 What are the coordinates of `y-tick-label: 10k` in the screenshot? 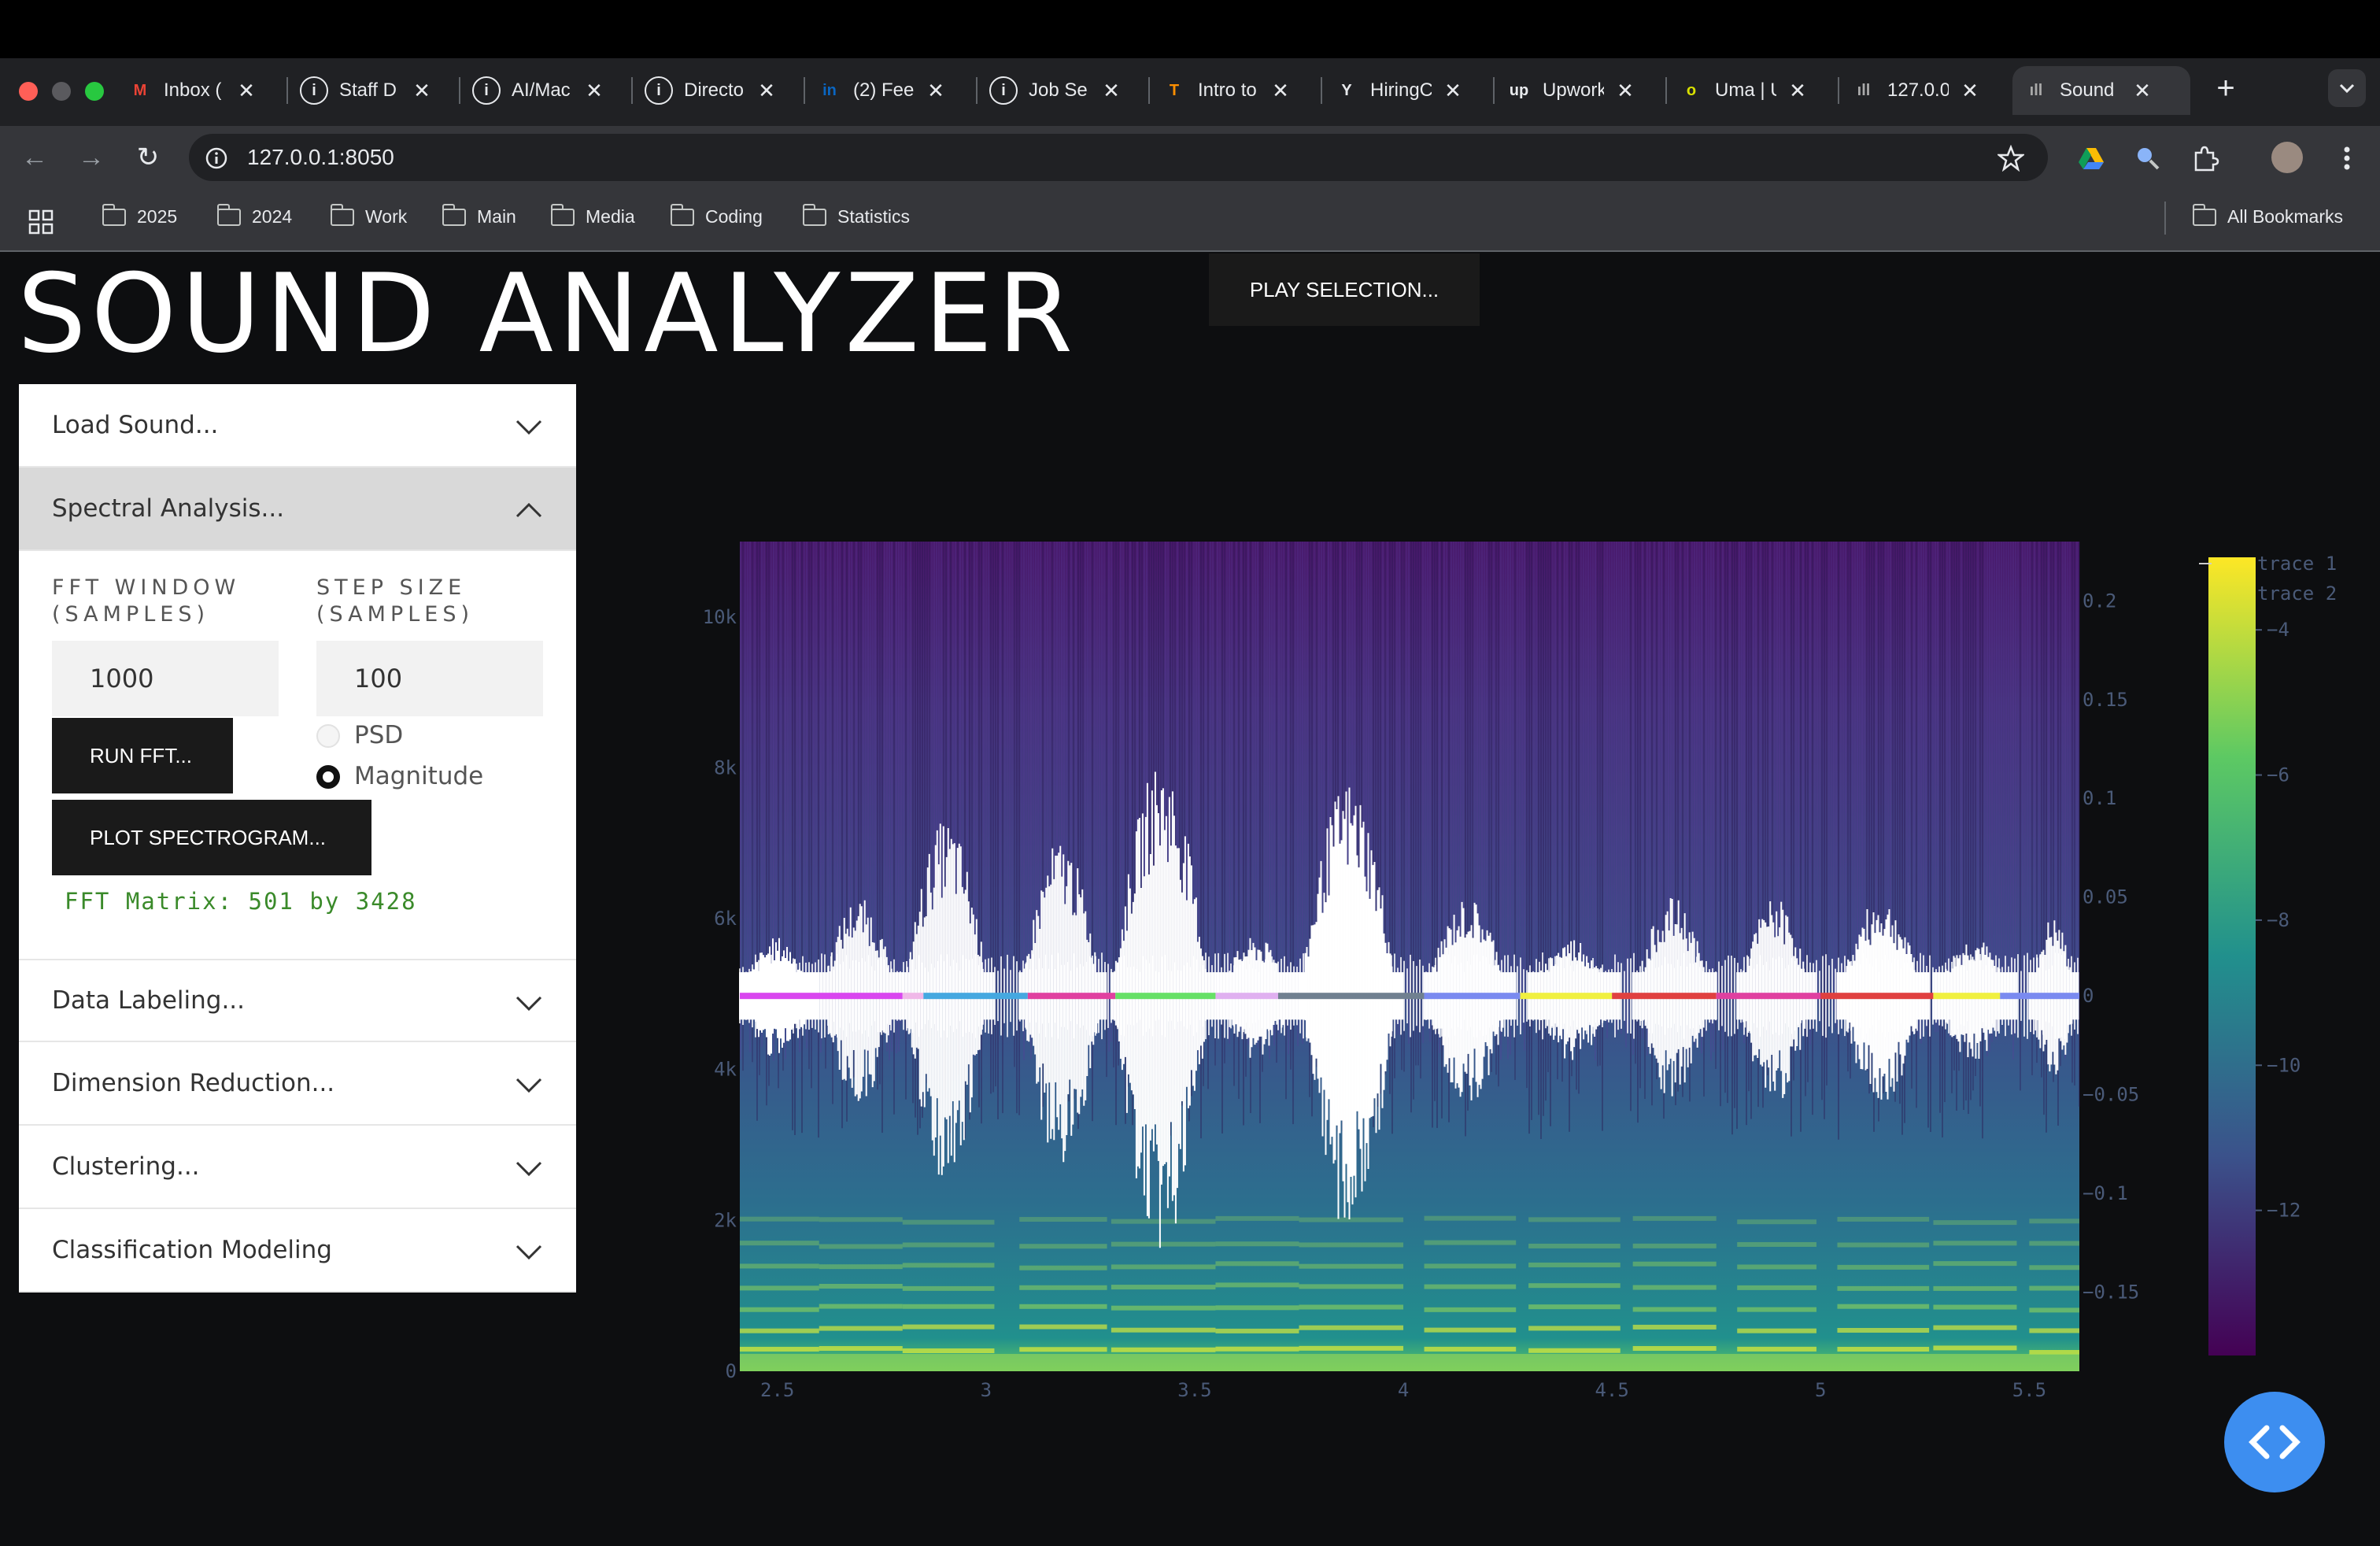 It's located at (720, 617).